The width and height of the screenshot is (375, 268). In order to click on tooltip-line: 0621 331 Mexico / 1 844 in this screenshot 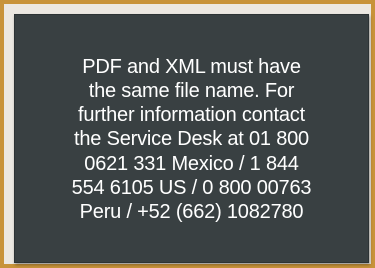, I will do `click(191, 163)`.